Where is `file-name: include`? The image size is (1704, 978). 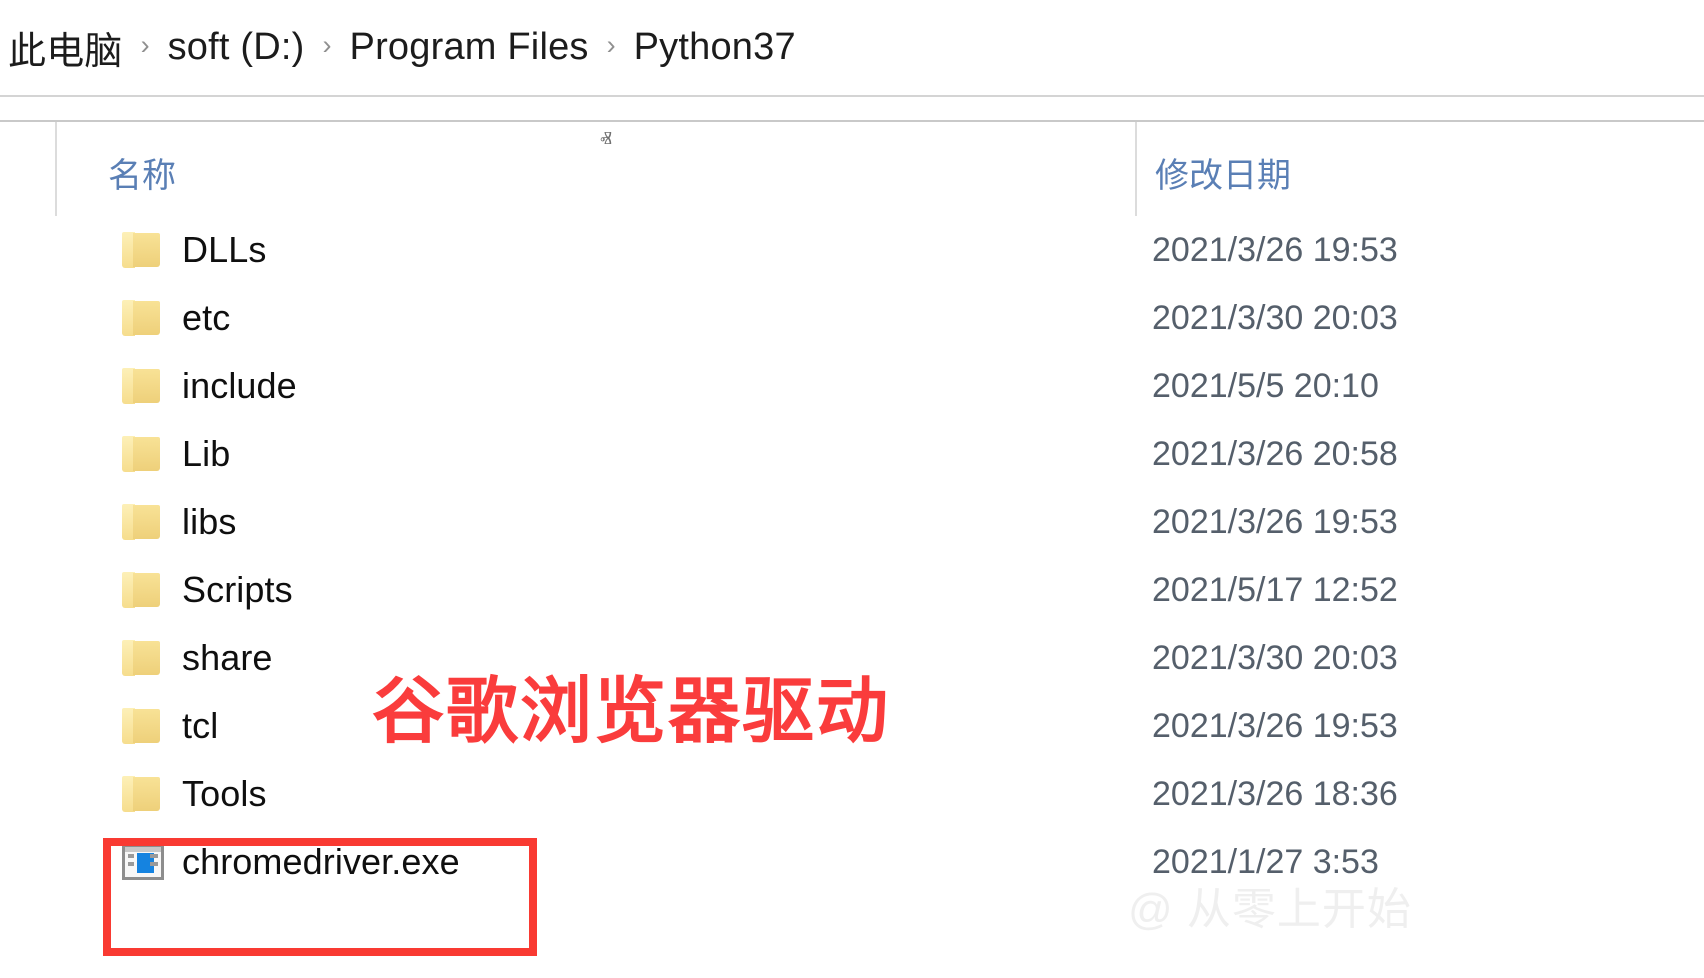
file-name: include is located at coordinates (239, 385).